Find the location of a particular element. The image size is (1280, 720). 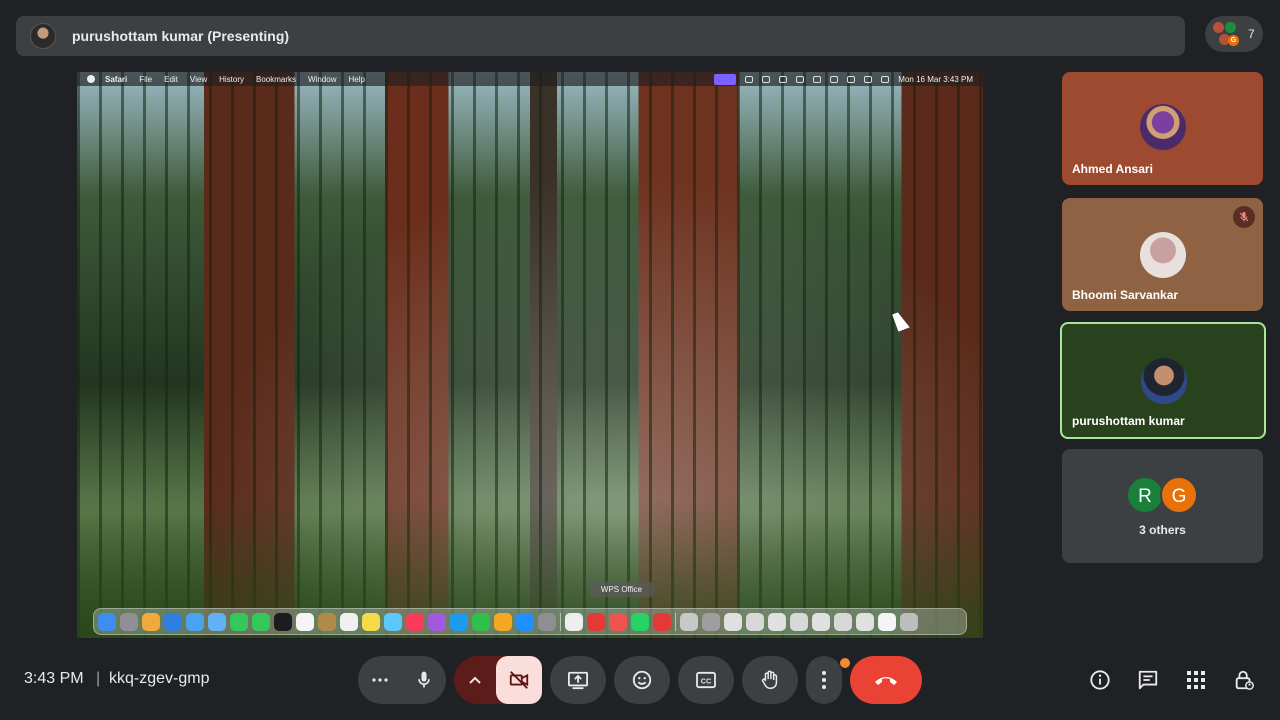

end-call-icon is located at coordinates (886, 681).